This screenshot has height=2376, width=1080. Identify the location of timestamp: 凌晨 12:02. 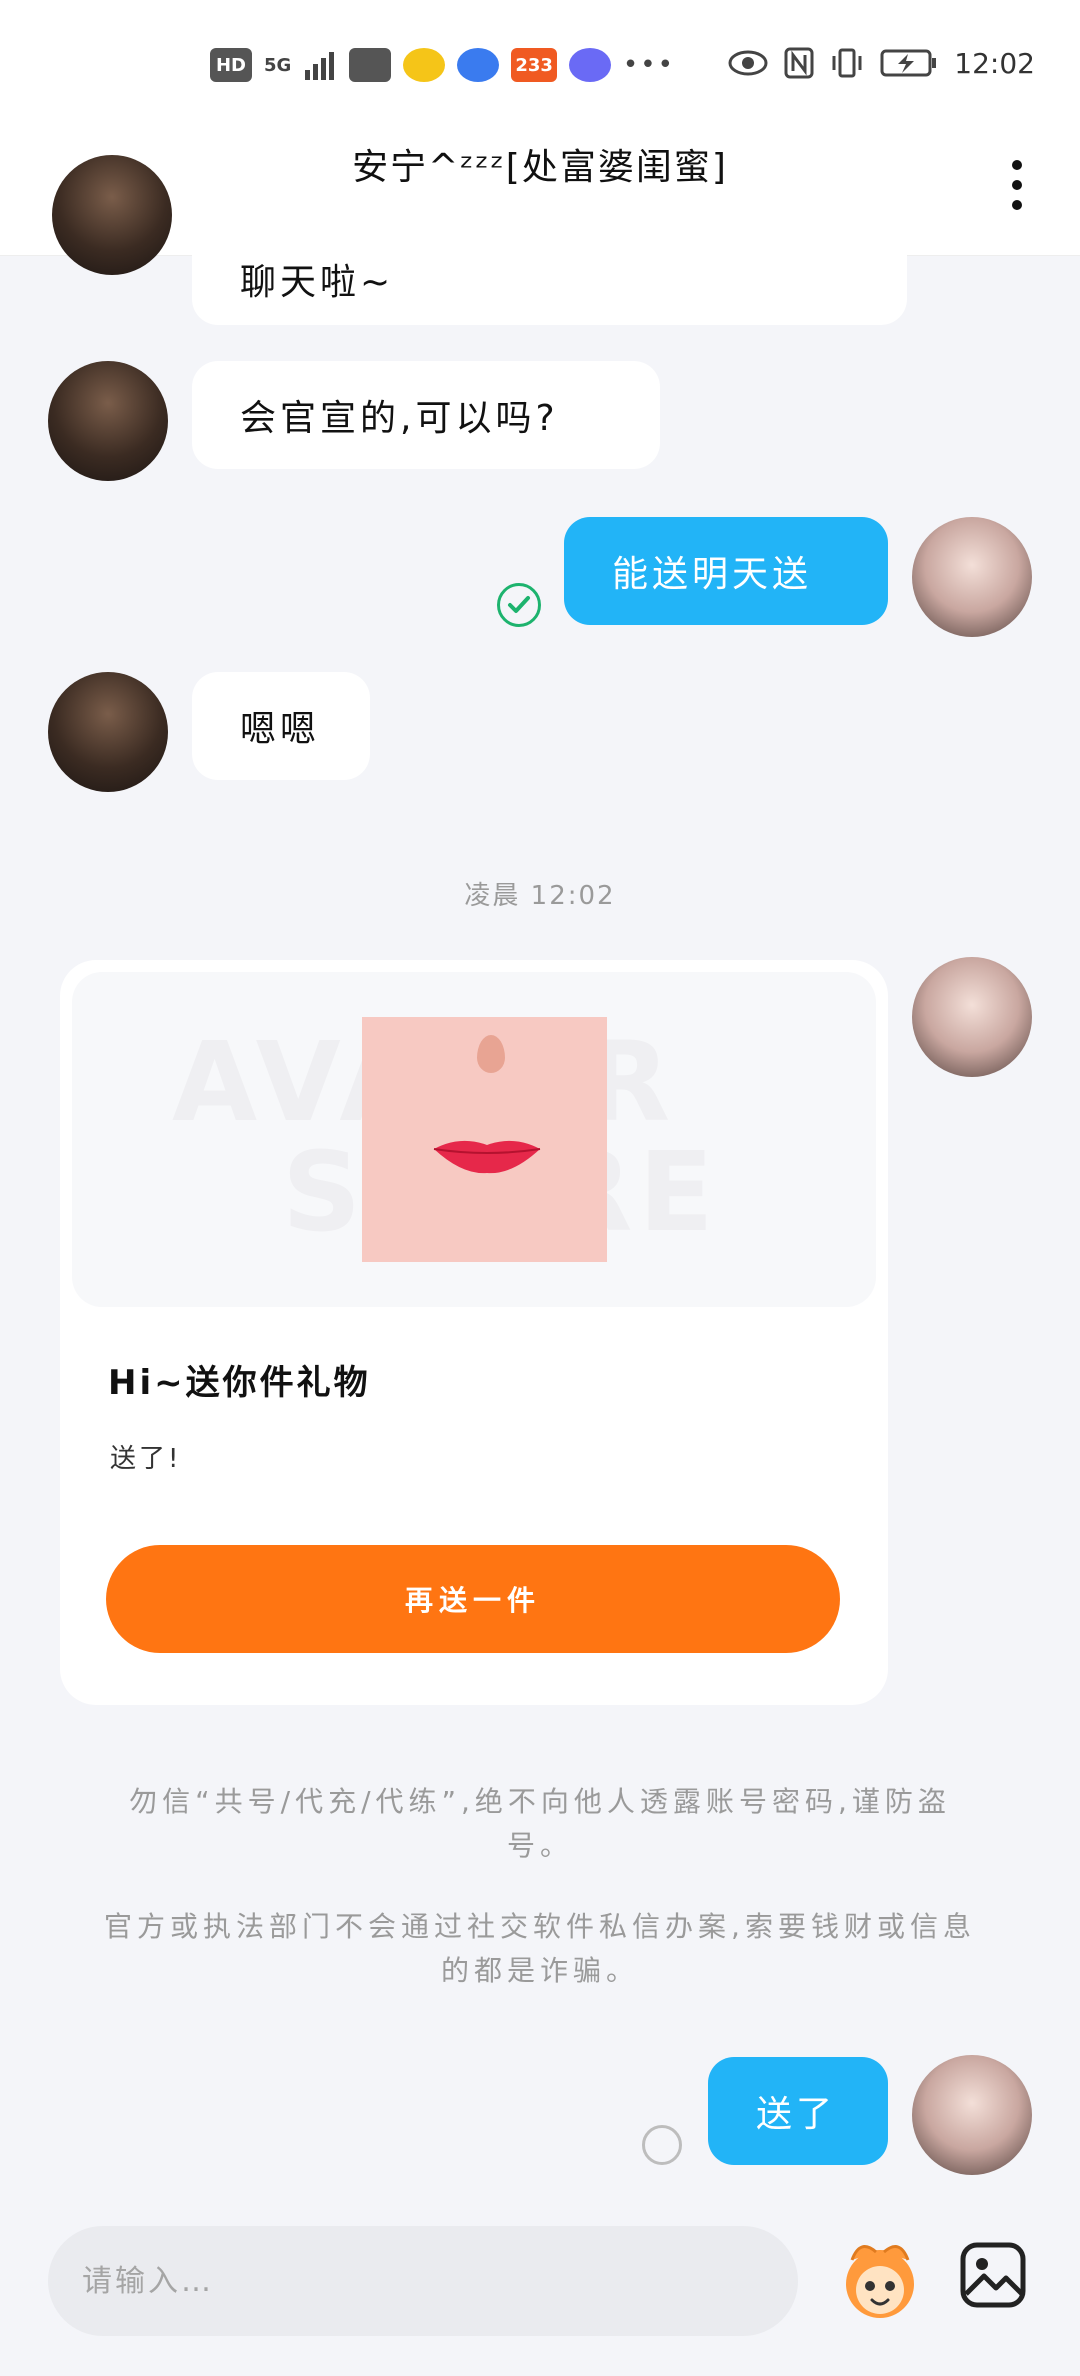
(540, 896).